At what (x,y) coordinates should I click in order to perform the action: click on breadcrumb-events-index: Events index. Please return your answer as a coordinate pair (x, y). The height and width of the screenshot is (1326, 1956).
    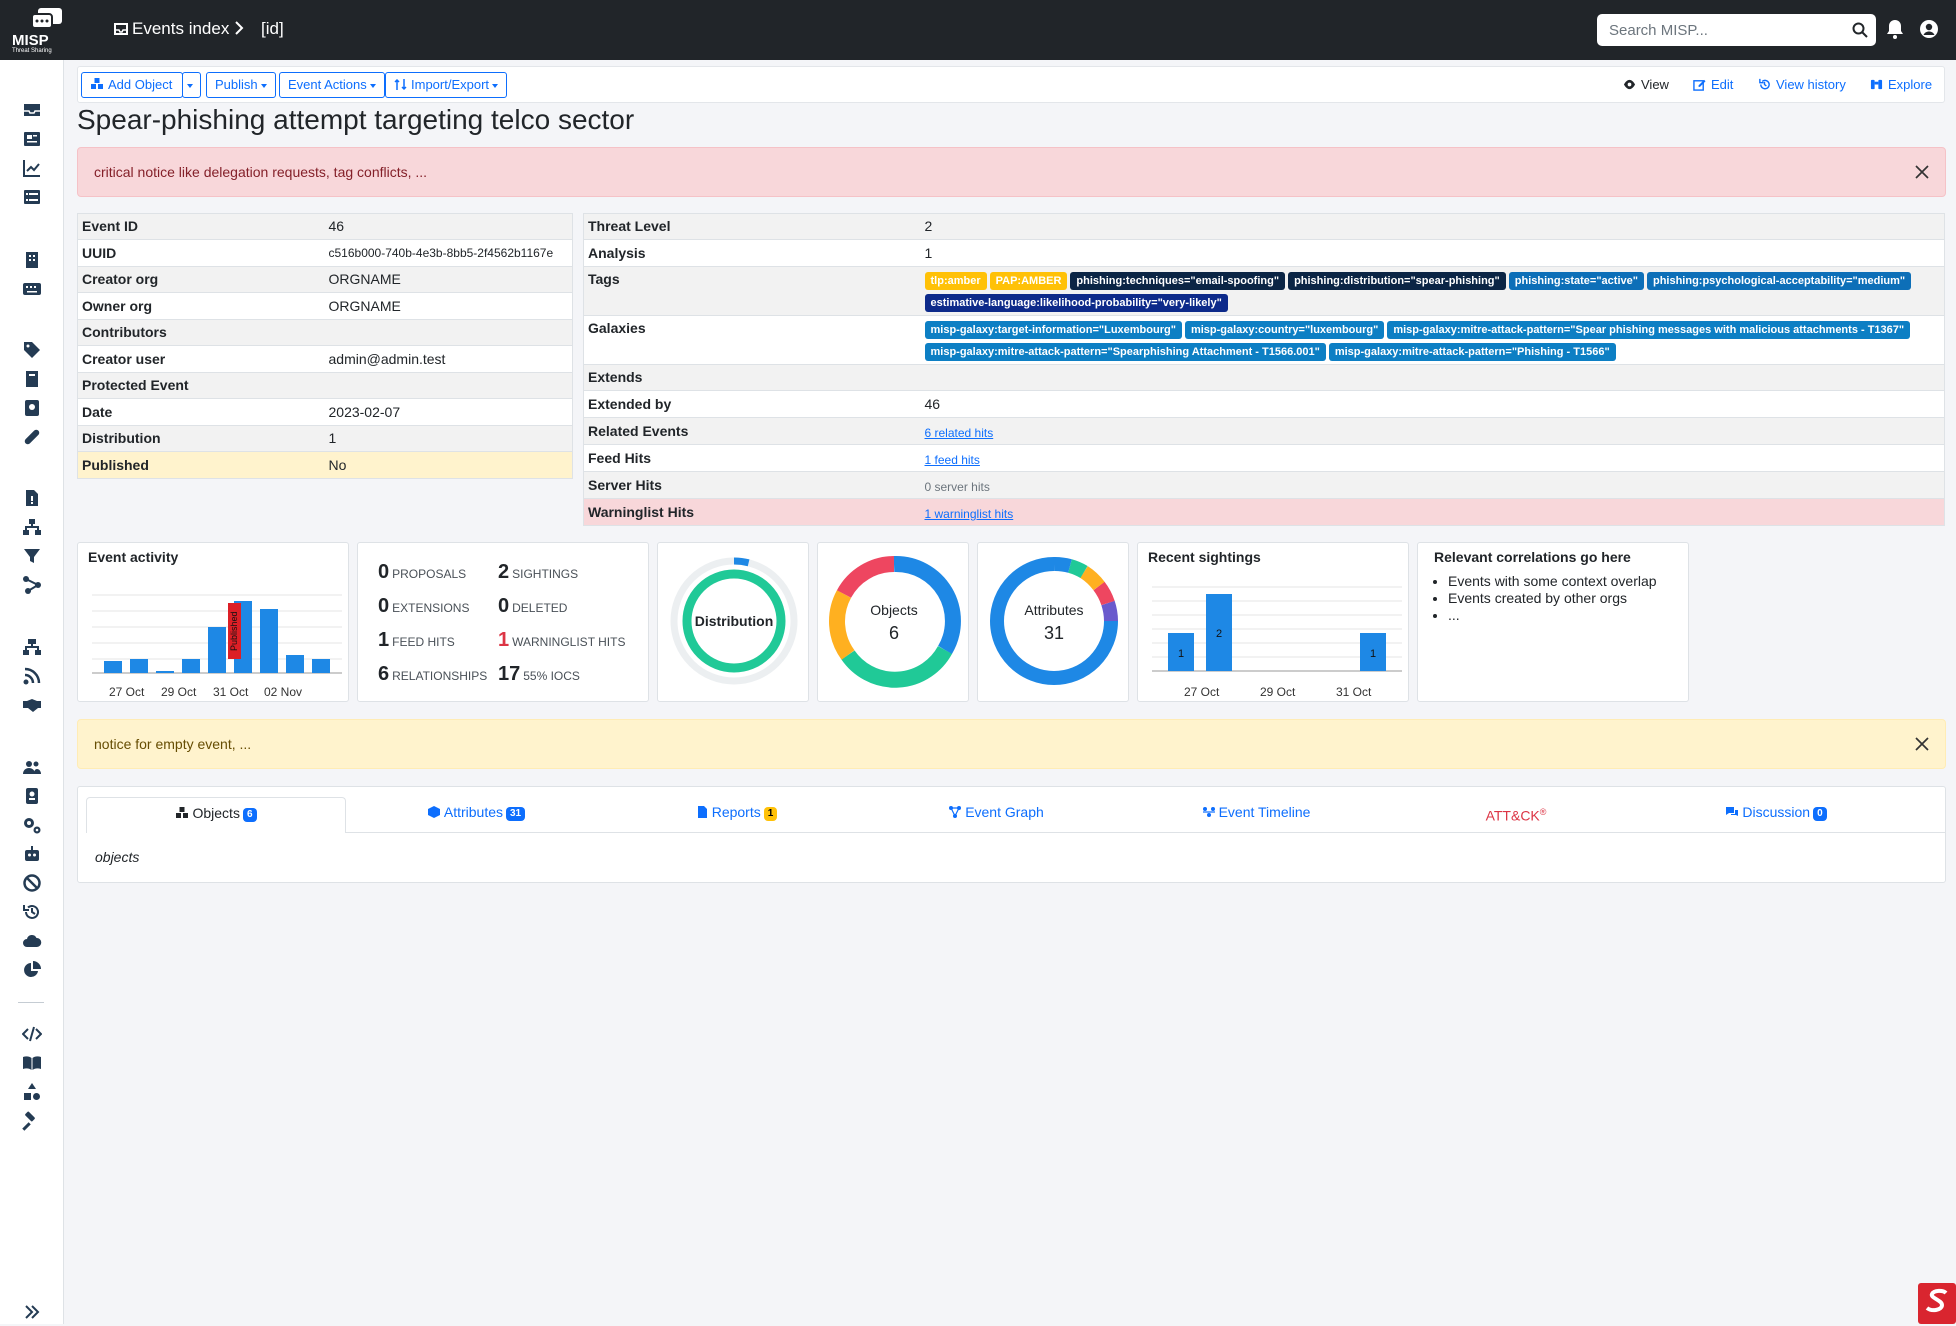
    Looking at the image, I should click on (180, 29).